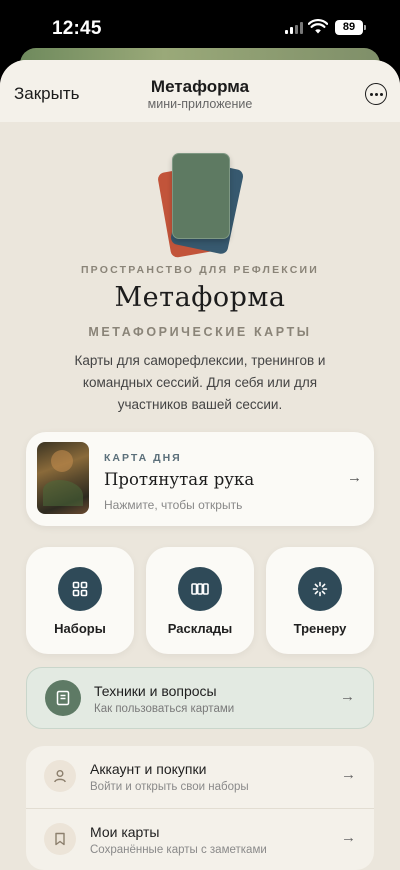 The height and width of the screenshot is (870, 400). What do you see at coordinates (80, 589) in the screenshot?
I see `grid-icon` at bounding box center [80, 589].